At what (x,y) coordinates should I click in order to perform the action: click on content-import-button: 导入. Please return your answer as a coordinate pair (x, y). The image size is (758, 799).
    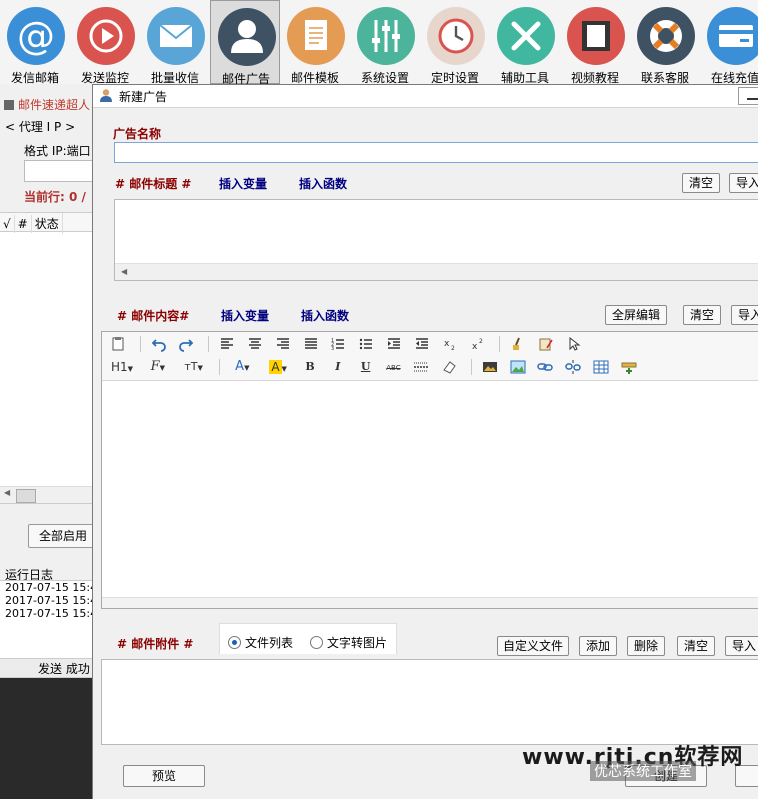
    Looking at the image, I should click on (744, 315).